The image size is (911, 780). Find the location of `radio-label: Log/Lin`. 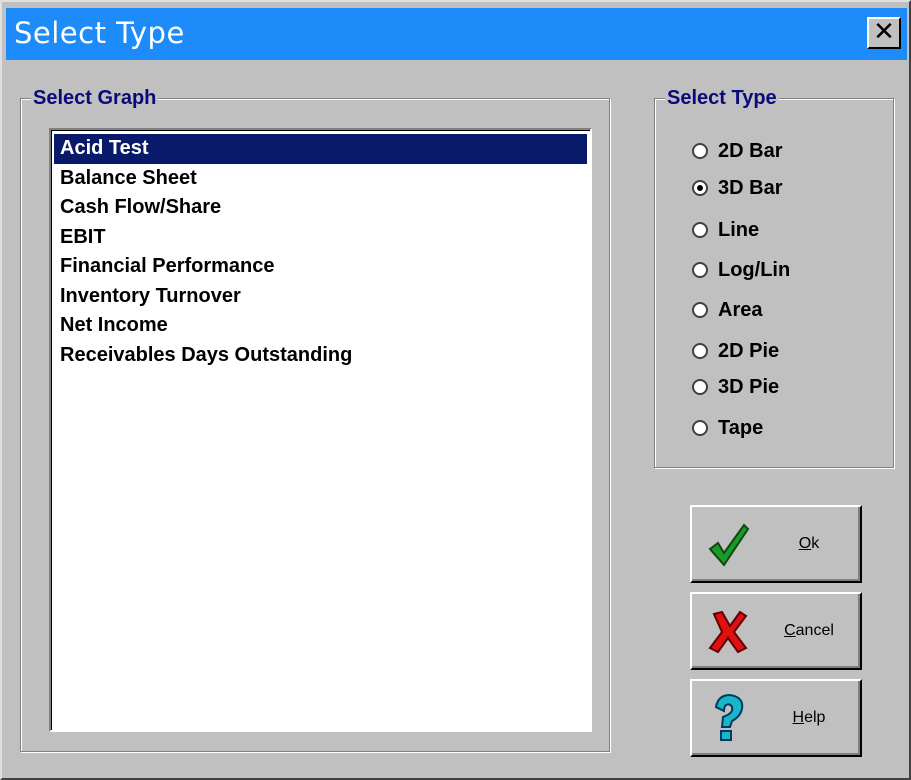

radio-label: Log/Lin is located at coordinates (754, 269).